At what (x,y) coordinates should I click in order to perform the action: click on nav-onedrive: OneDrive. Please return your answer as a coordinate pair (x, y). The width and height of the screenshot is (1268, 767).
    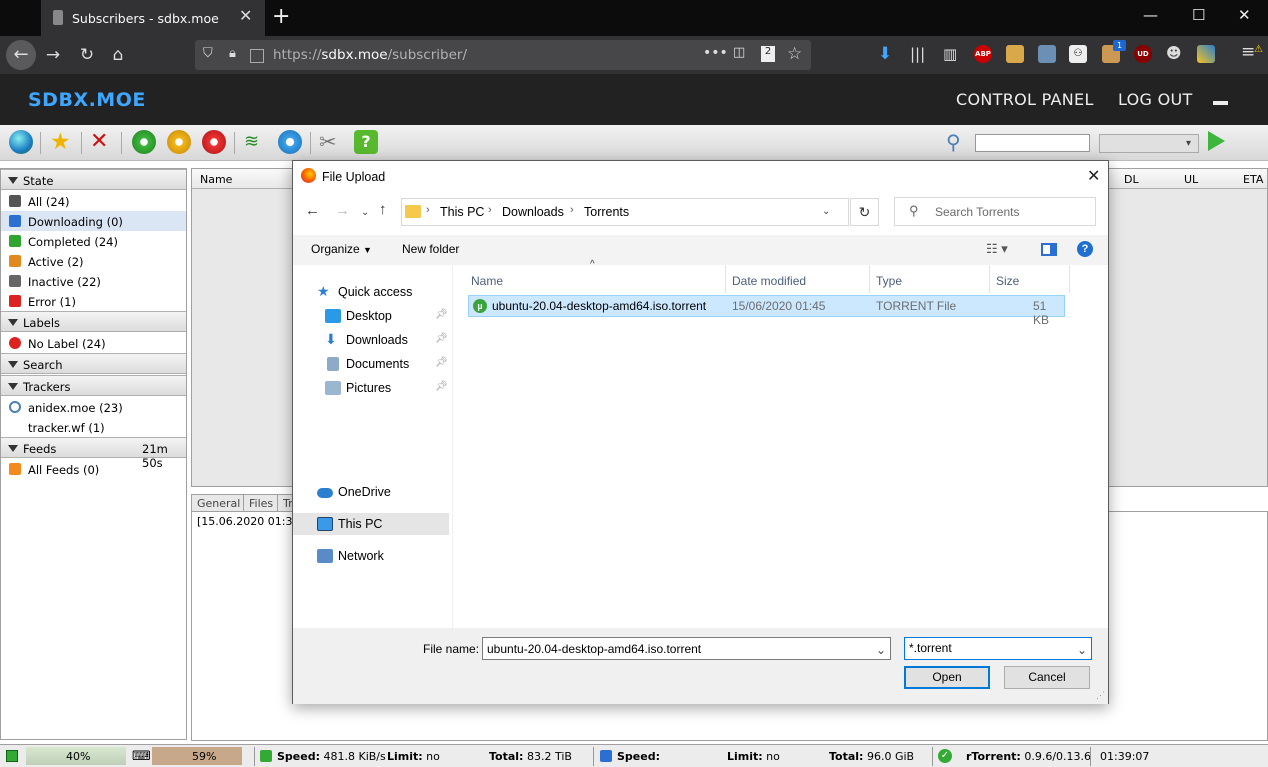
    Looking at the image, I should click on (371, 492).